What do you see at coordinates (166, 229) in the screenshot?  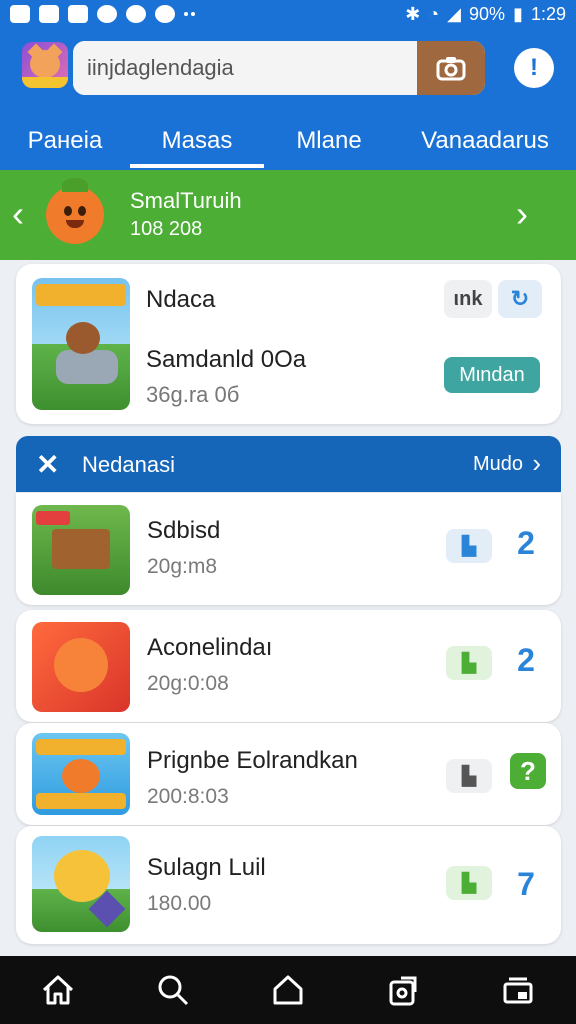 I see `banner-subtitle: 108 208` at bounding box center [166, 229].